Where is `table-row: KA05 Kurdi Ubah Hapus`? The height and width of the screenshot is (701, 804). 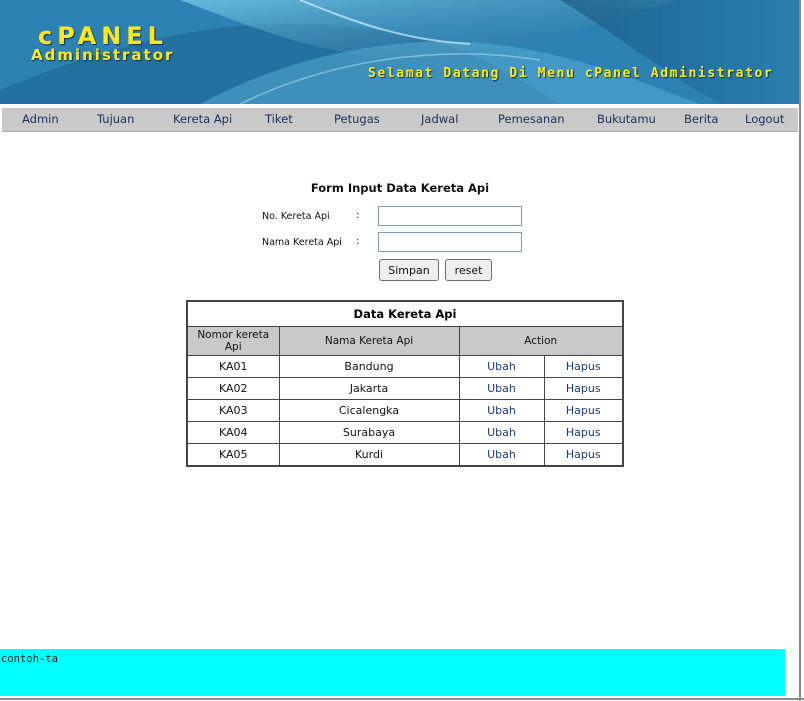 table-row: KA05 Kurdi Ubah Hapus is located at coordinates (405, 455).